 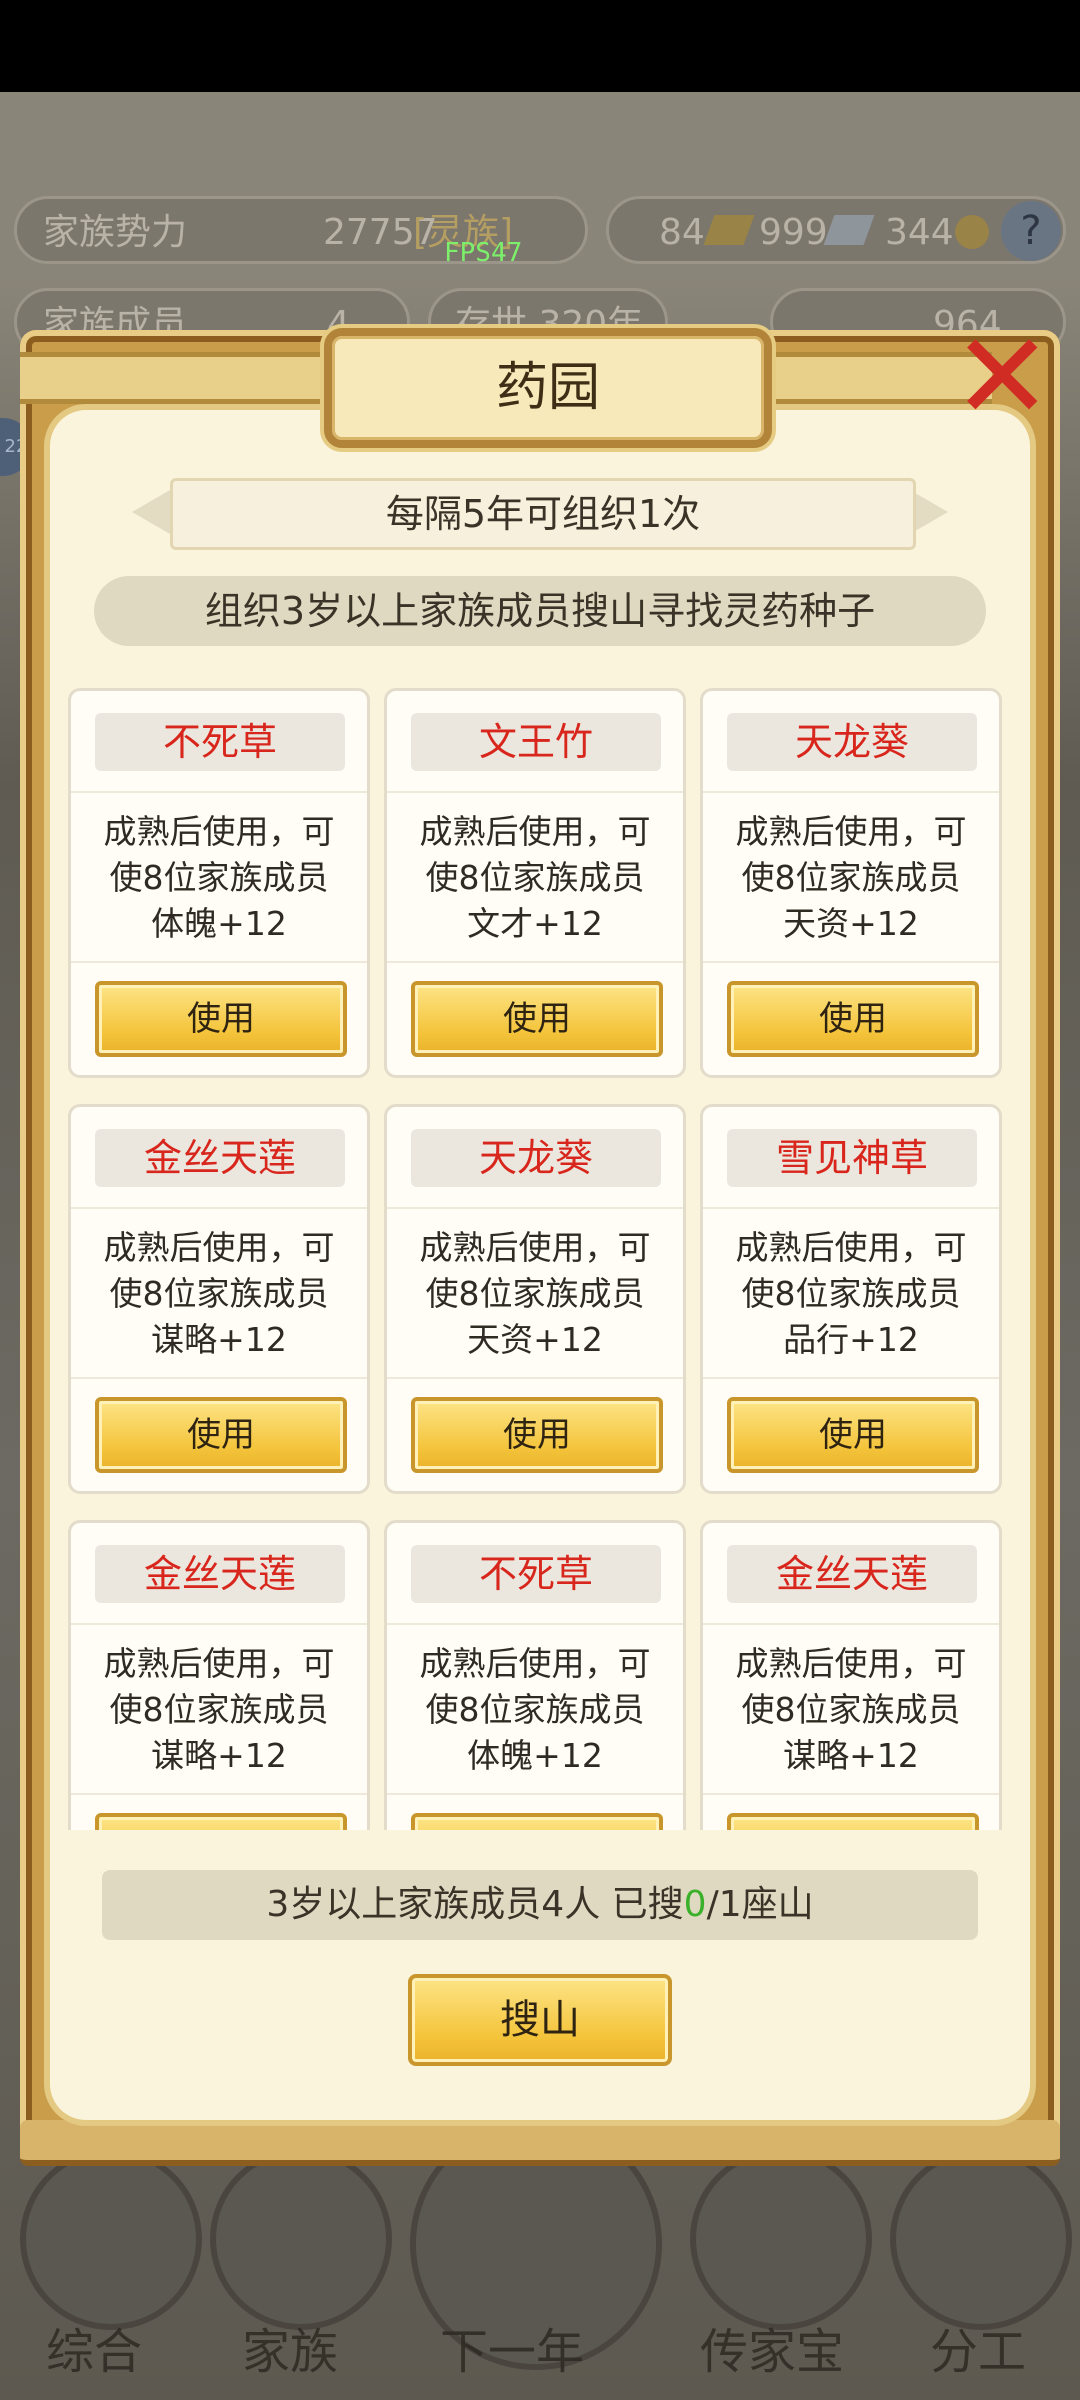 What do you see at coordinates (1002, 378) in the screenshot?
I see `close-icon: ✕` at bounding box center [1002, 378].